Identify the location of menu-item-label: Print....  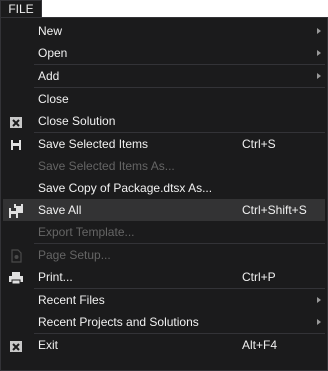
(55, 277).